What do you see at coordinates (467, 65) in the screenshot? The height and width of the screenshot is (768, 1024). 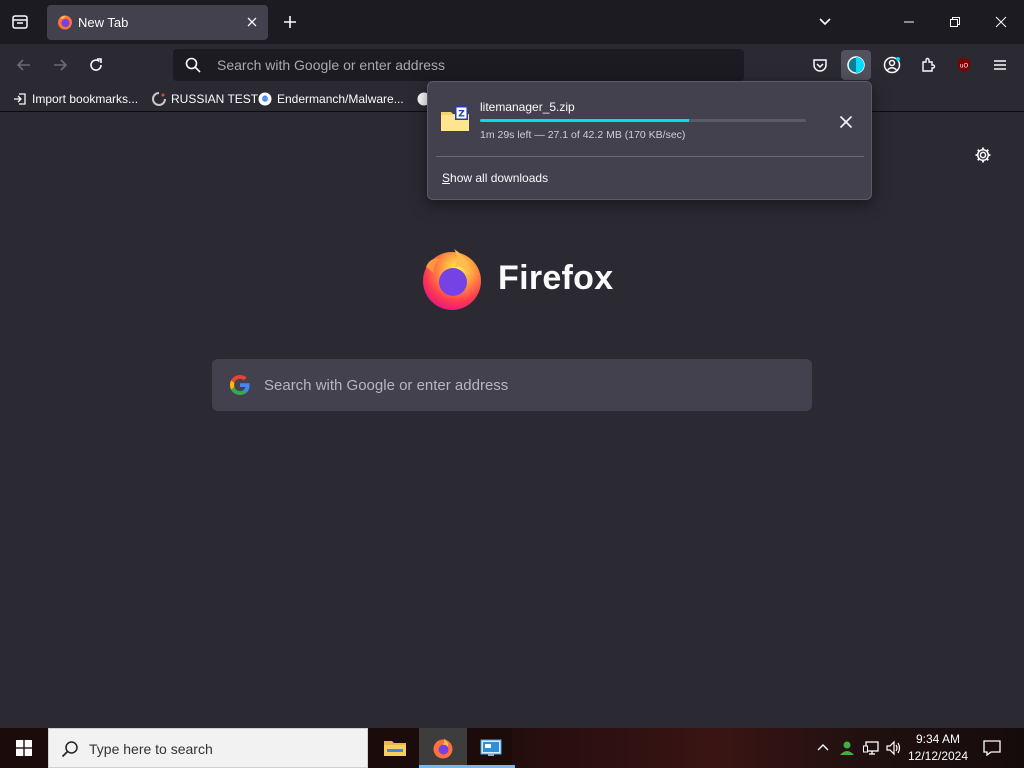 I see `address-input` at bounding box center [467, 65].